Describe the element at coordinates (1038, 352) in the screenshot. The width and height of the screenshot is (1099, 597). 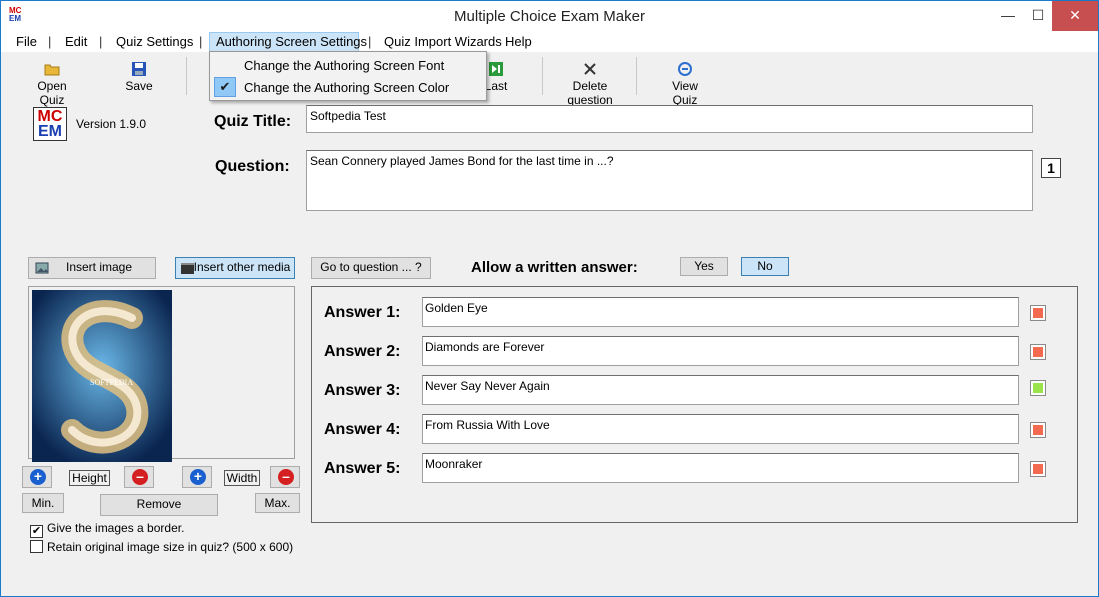
I see `answer-2-marker` at that location.